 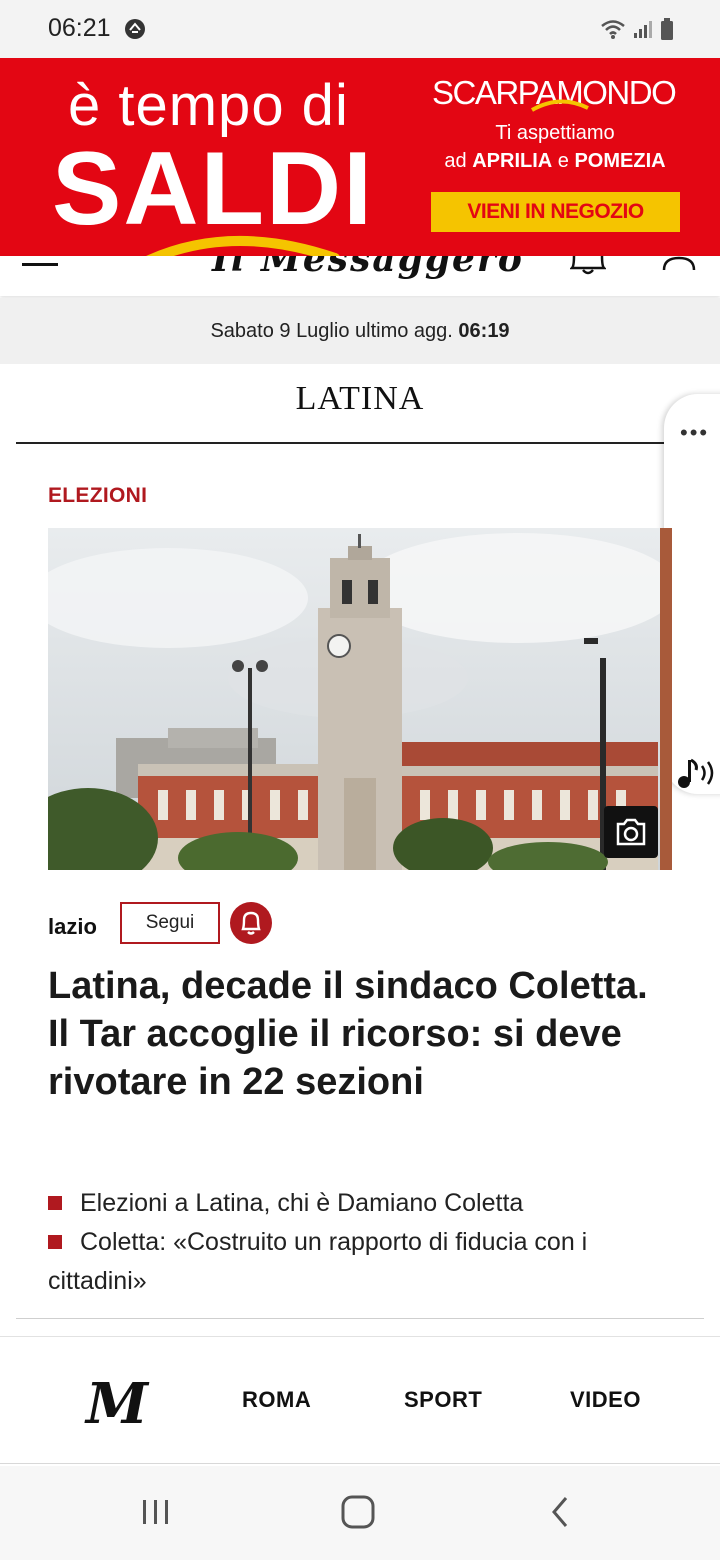 What do you see at coordinates (360, 398) in the screenshot?
I see `section-title: LATINA` at bounding box center [360, 398].